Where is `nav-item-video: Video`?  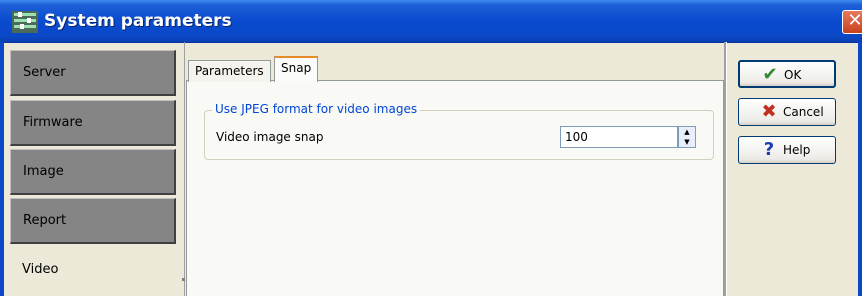 nav-item-video: Video is located at coordinates (93, 271).